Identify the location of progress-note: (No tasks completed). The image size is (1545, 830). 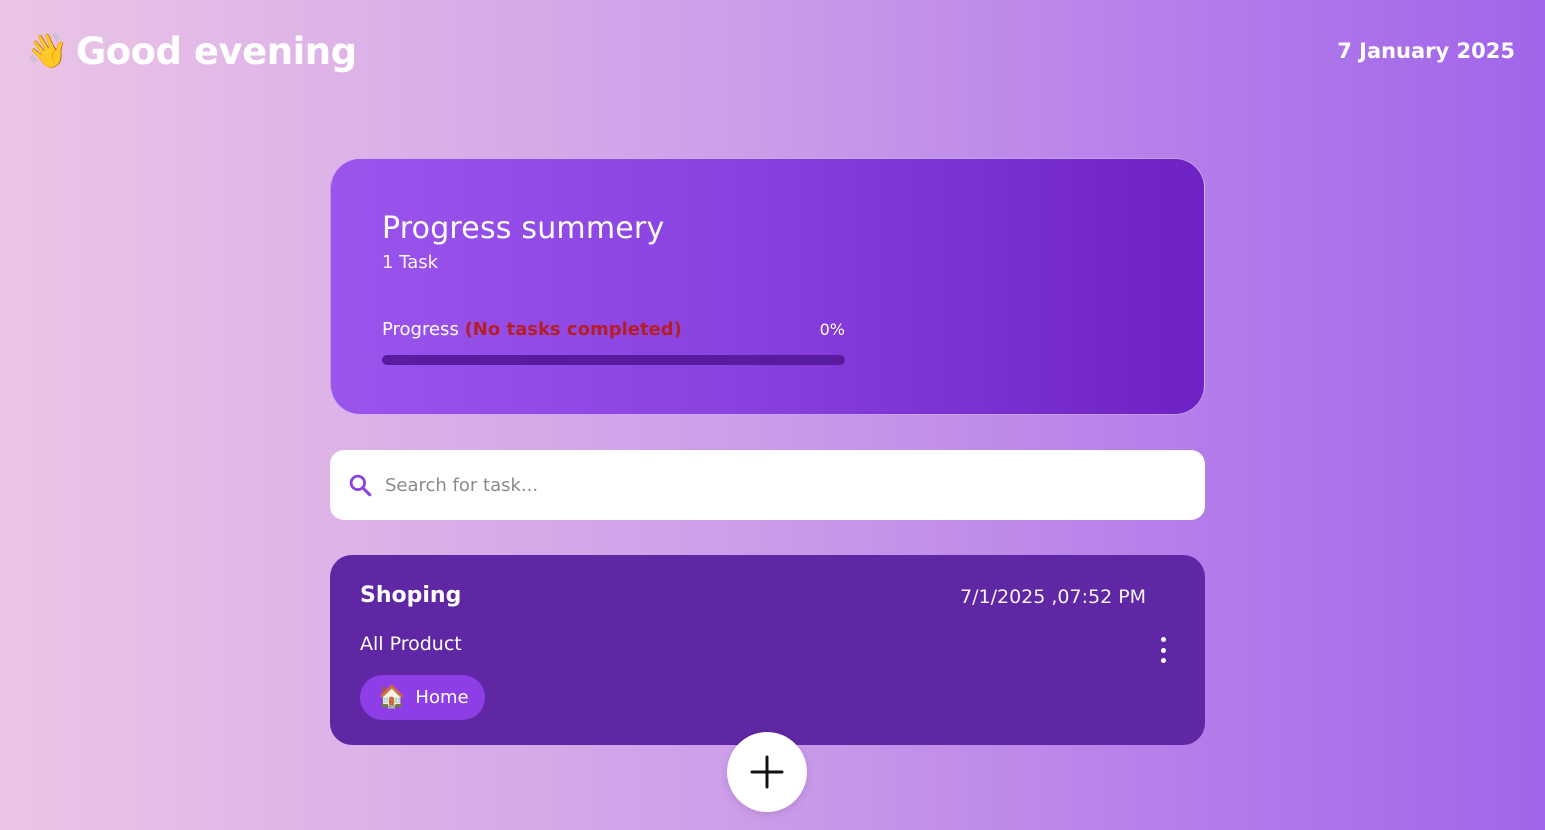
(573, 329).